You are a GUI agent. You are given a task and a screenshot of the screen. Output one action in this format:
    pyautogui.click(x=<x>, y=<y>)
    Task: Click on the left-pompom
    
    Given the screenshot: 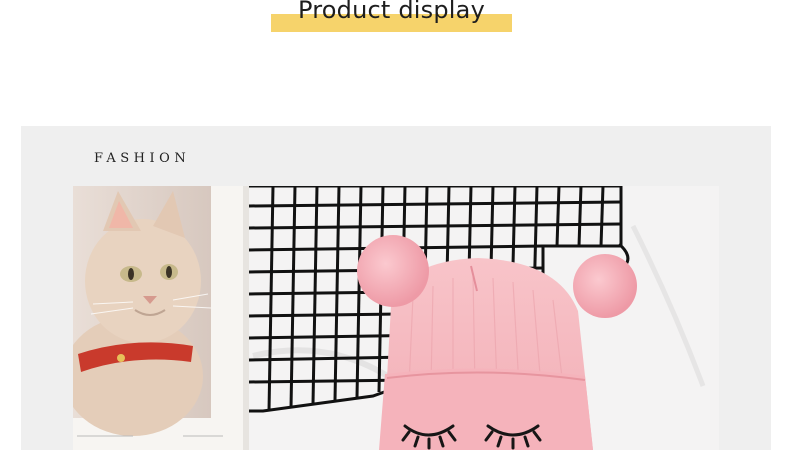 What is the action you would take?
    pyautogui.click(x=393, y=271)
    